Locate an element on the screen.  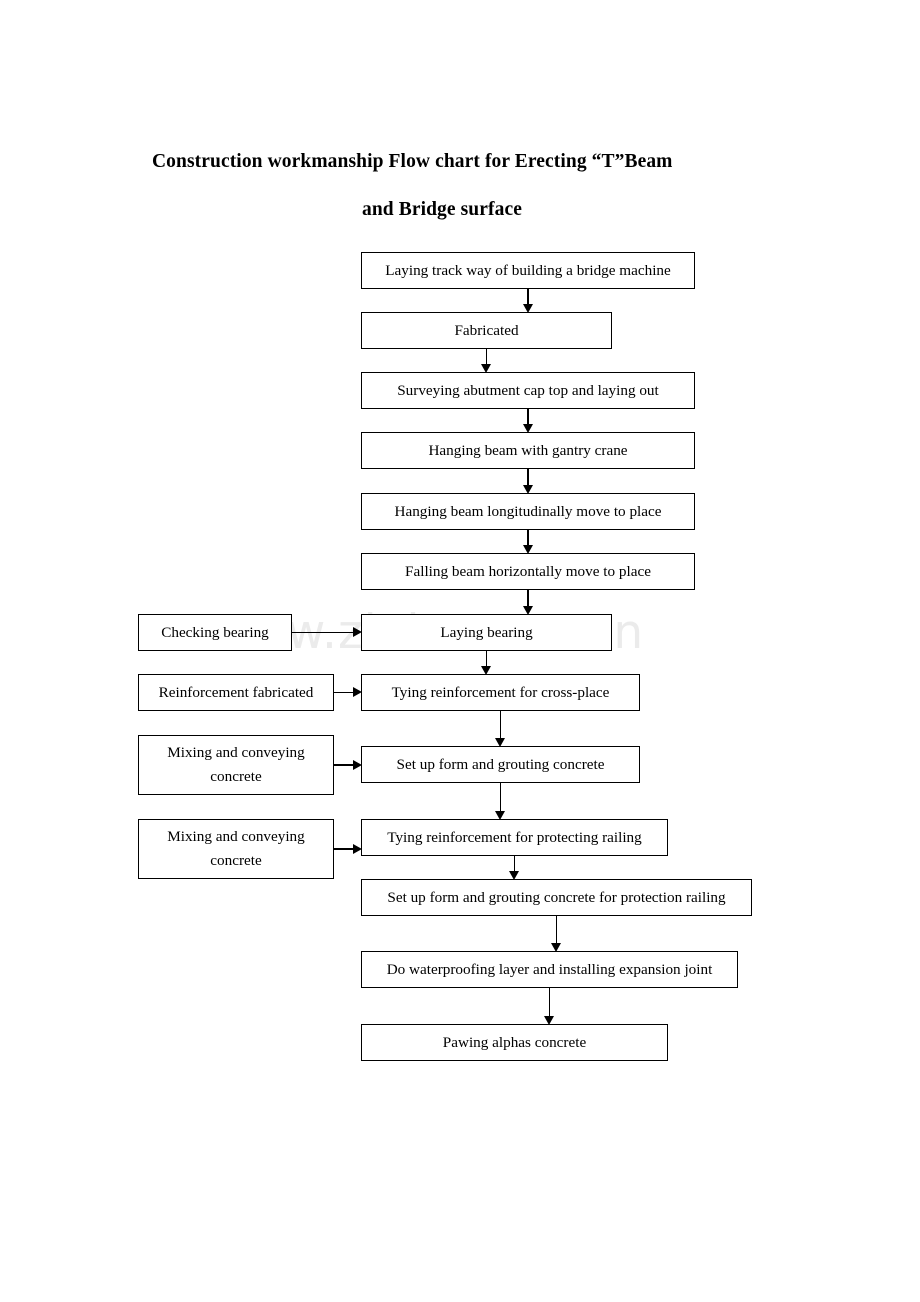
node-label: Checking bearing is located at coordinates (215, 632).